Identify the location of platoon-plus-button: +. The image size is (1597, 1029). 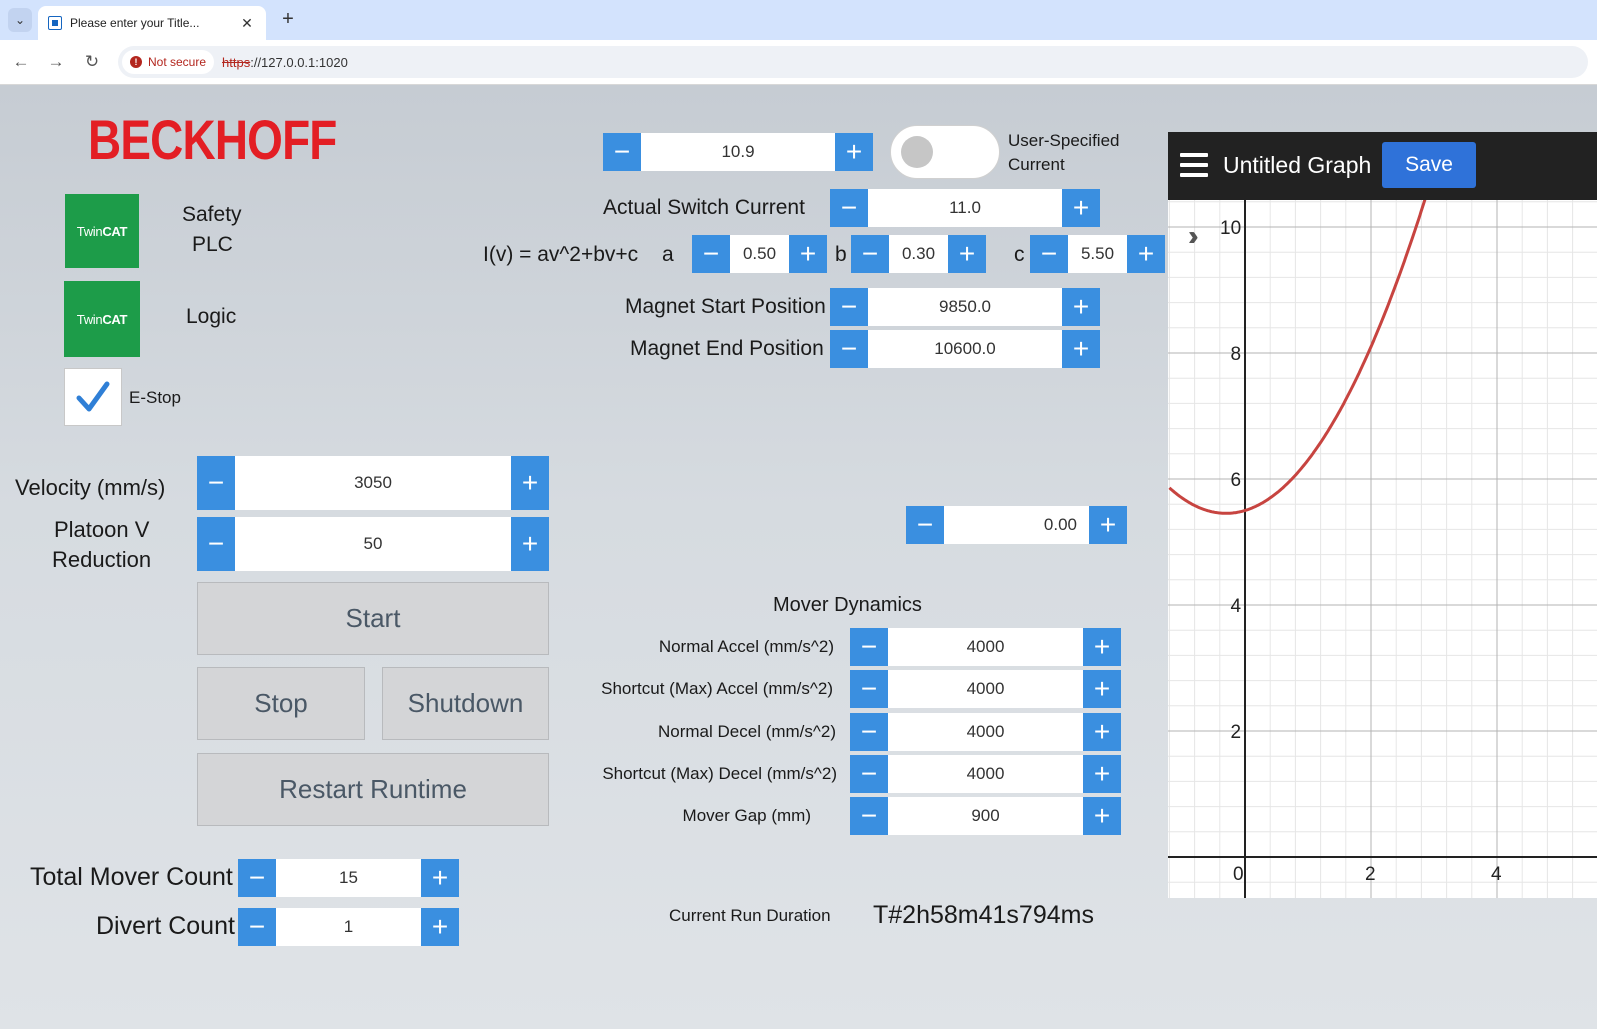
(530, 544).